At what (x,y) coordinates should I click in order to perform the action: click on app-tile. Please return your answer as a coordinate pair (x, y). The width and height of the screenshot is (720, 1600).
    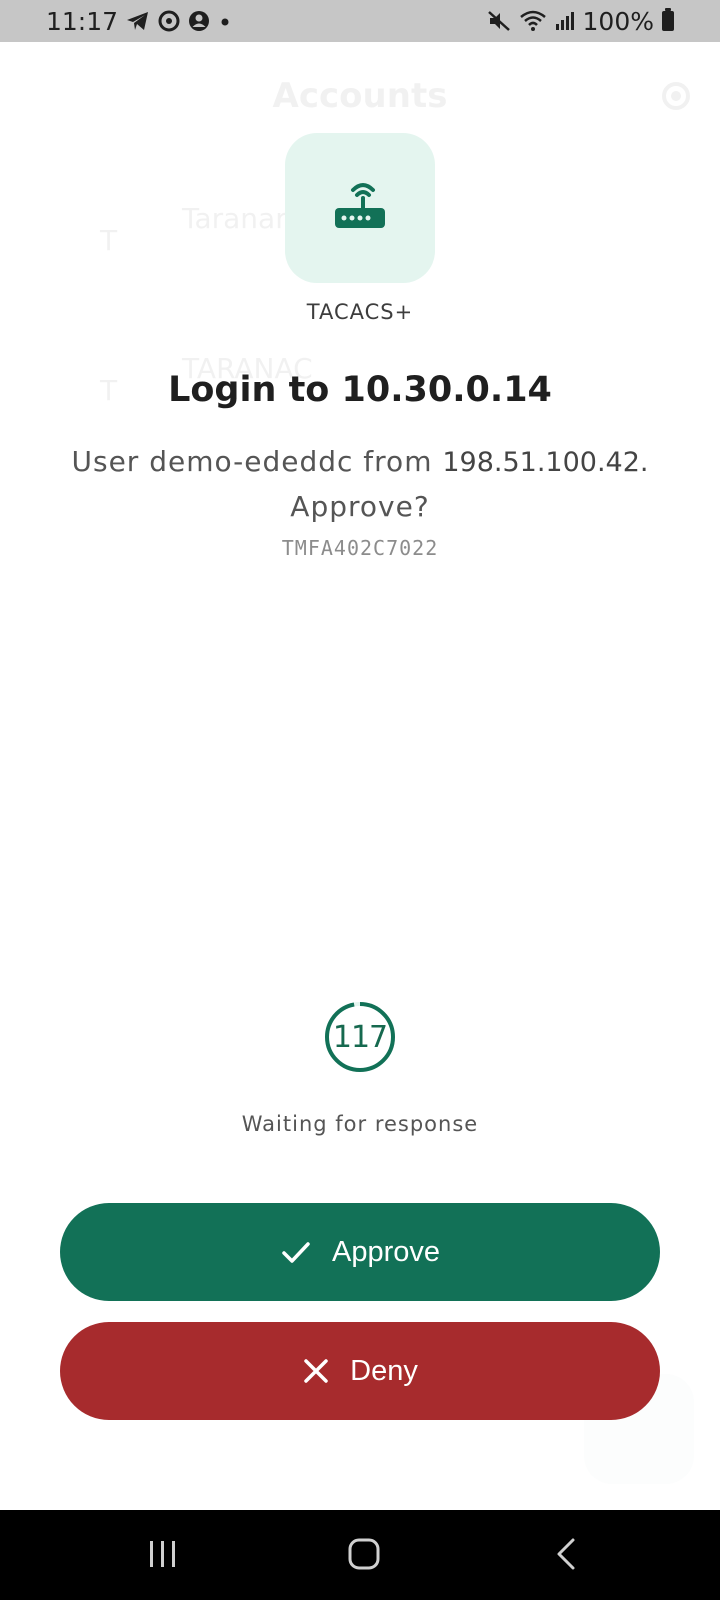
    Looking at the image, I should click on (360, 208).